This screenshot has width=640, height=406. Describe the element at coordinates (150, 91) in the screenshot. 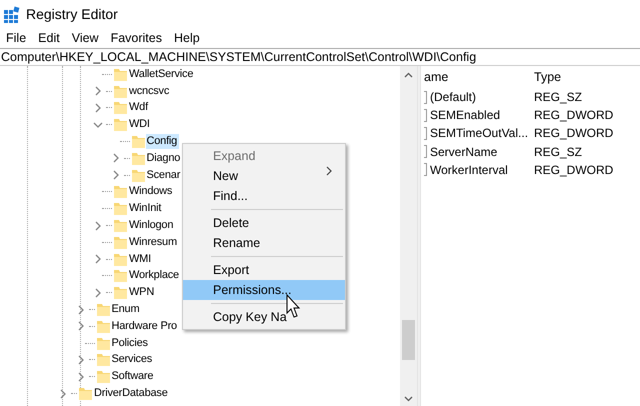

I see `tree-item: wcncsvc` at that location.